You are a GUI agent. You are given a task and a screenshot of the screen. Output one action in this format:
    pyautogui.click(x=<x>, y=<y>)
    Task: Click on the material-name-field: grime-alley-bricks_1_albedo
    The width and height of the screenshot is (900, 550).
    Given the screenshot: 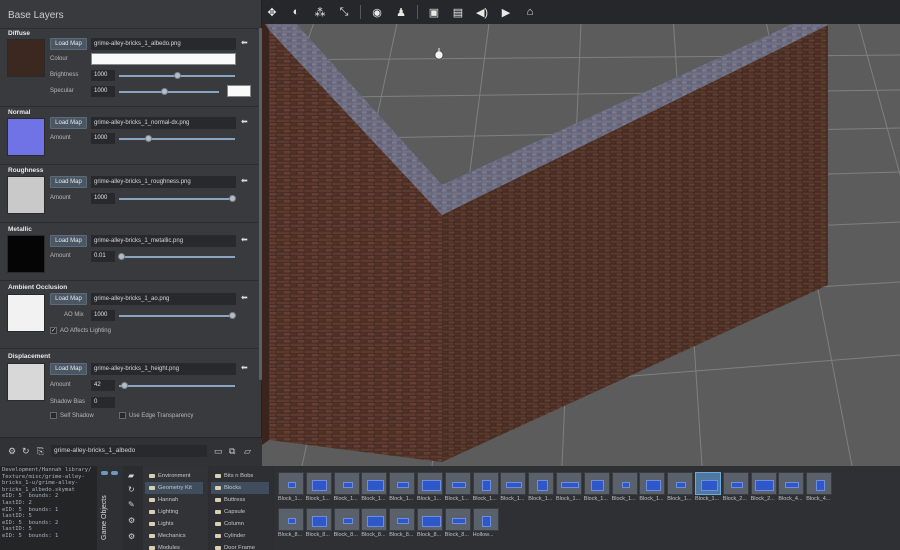 What is the action you would take?
    pyautogui.click(x=129, y=451)
    